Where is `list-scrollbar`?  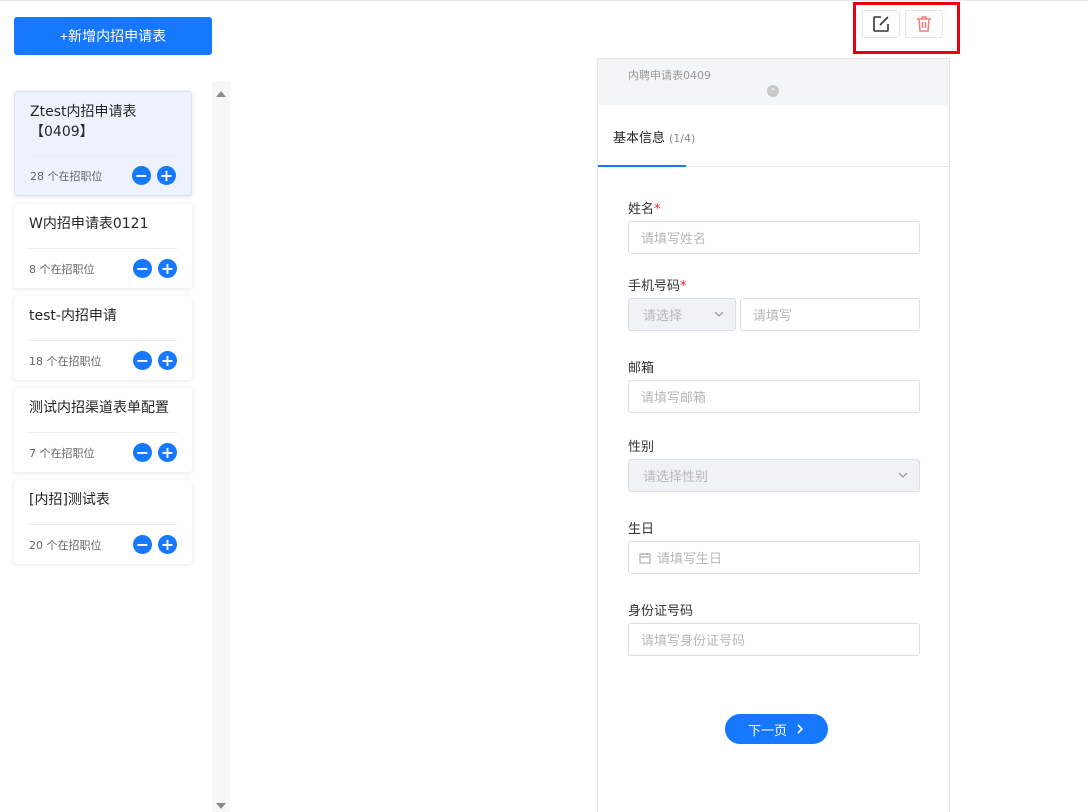
list-scrollbar is located at coordinates (221, 446).